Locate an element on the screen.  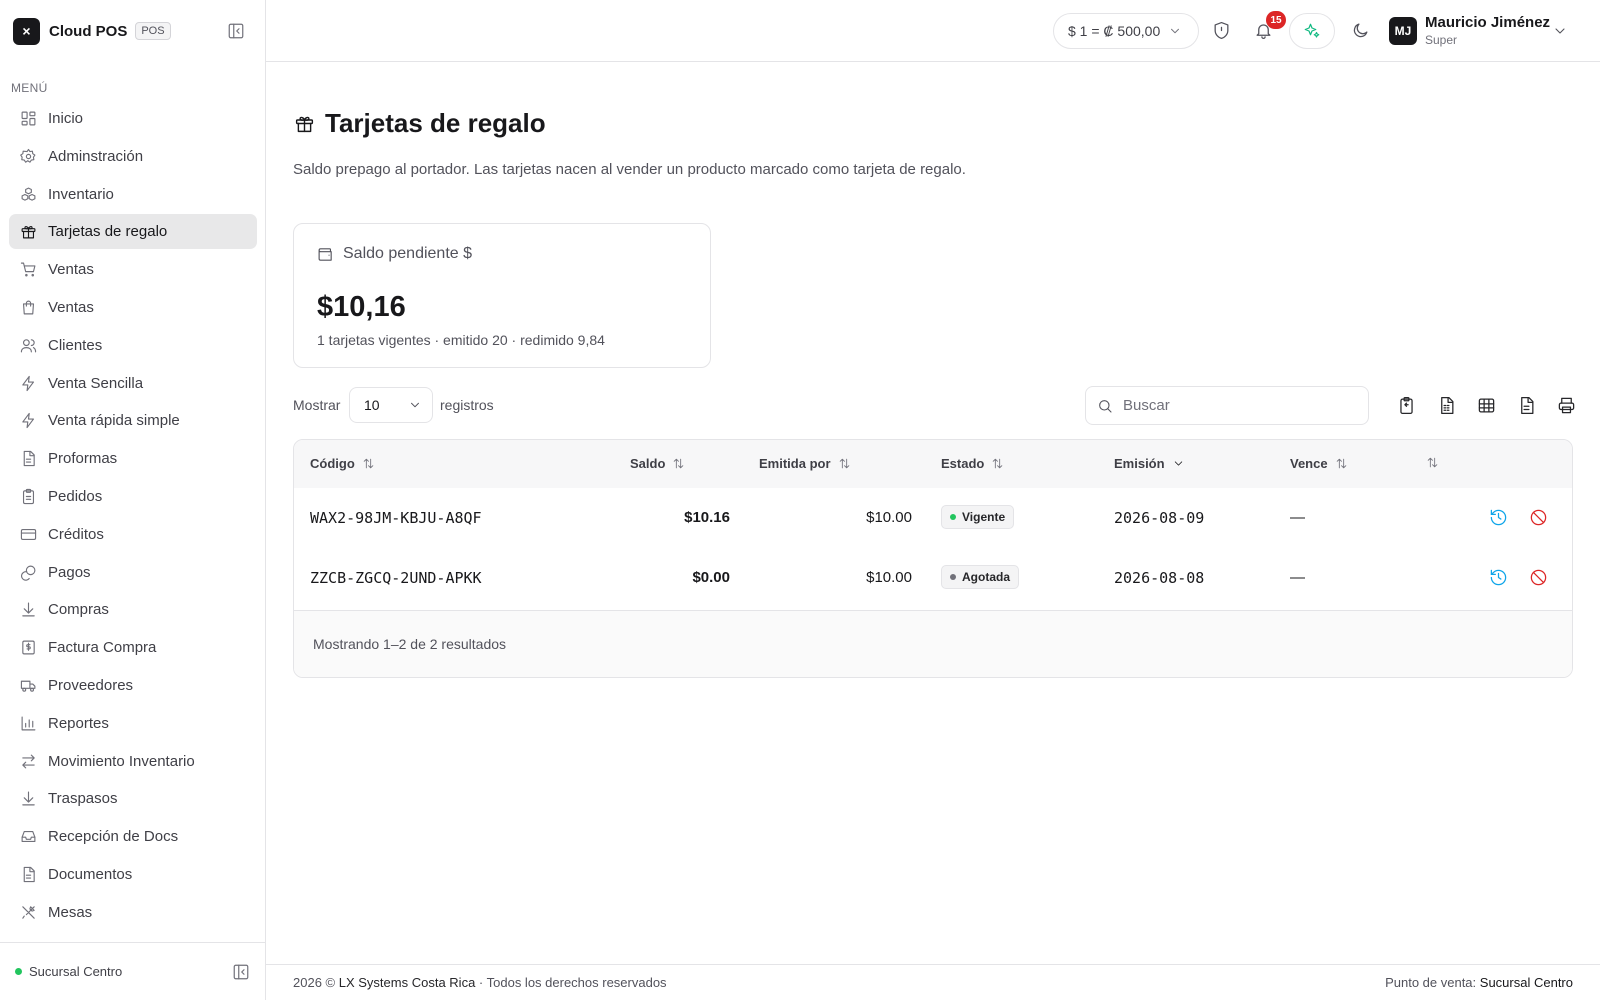
sidebar-item-label: Inicio is located at coordinates (66, 118).